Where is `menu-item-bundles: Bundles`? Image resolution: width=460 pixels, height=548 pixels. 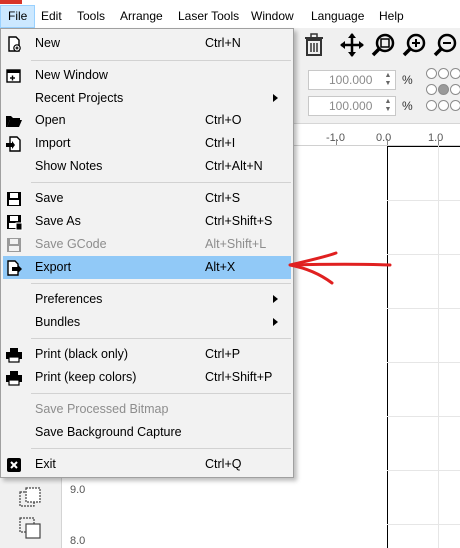
menu-item-bundles: Bundles is located at coordinates (147, 322).